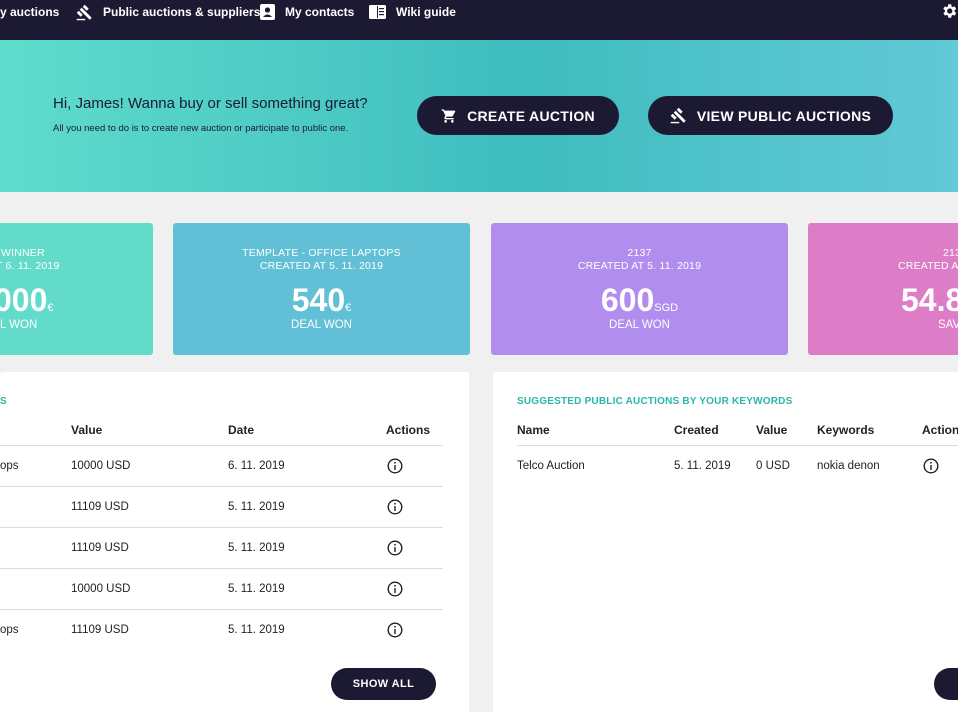 The height and width of the screenshot is (712, 958). What do you see at coordinates (946, 684) in the screenshot?
I see `show-all-button` at bounding box center [946, 684].